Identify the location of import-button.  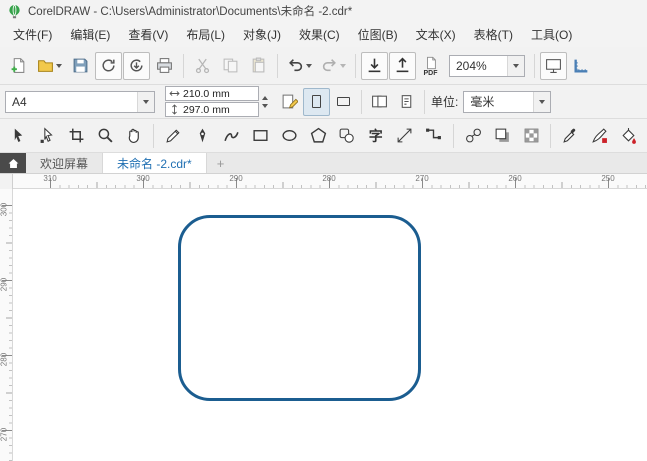
(374, 65).